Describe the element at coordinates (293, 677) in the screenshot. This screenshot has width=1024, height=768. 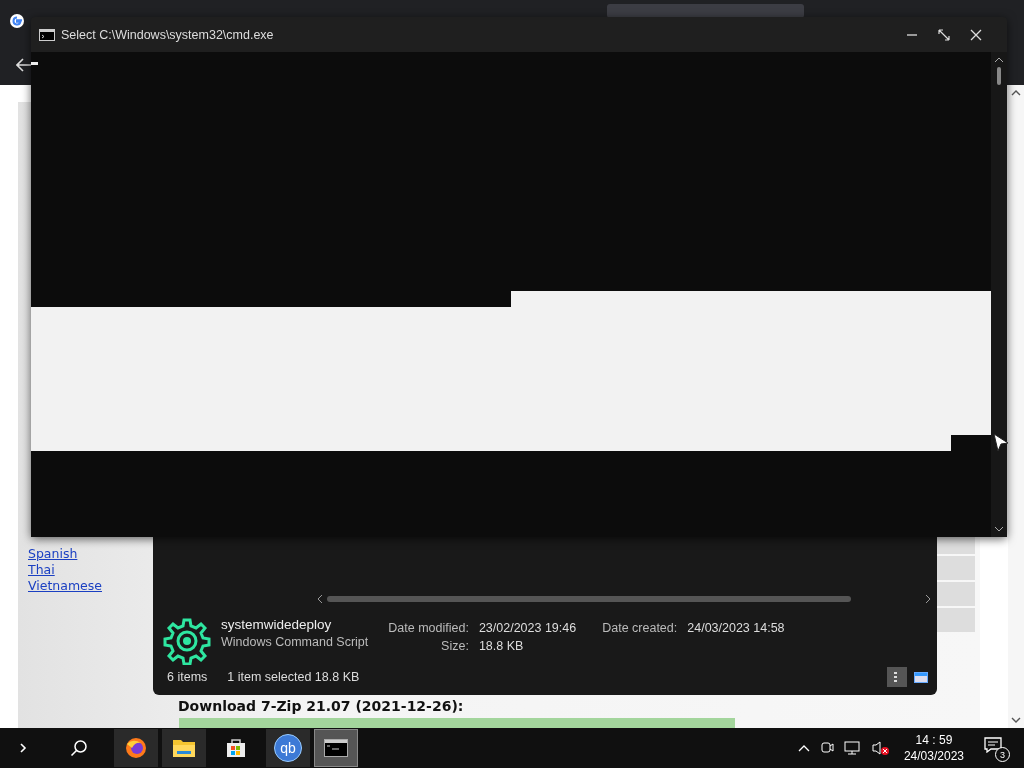
I see `selection-info: 1 item selected 18.8 KB` at that location.